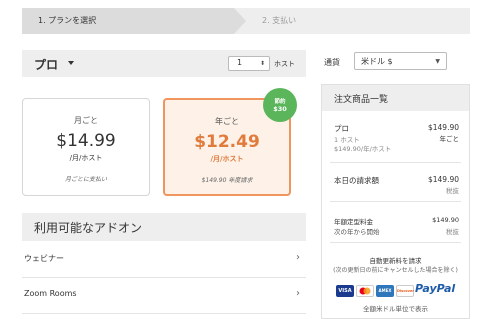  I want to click on summary-plan-name: プロ, so click(341, 128).